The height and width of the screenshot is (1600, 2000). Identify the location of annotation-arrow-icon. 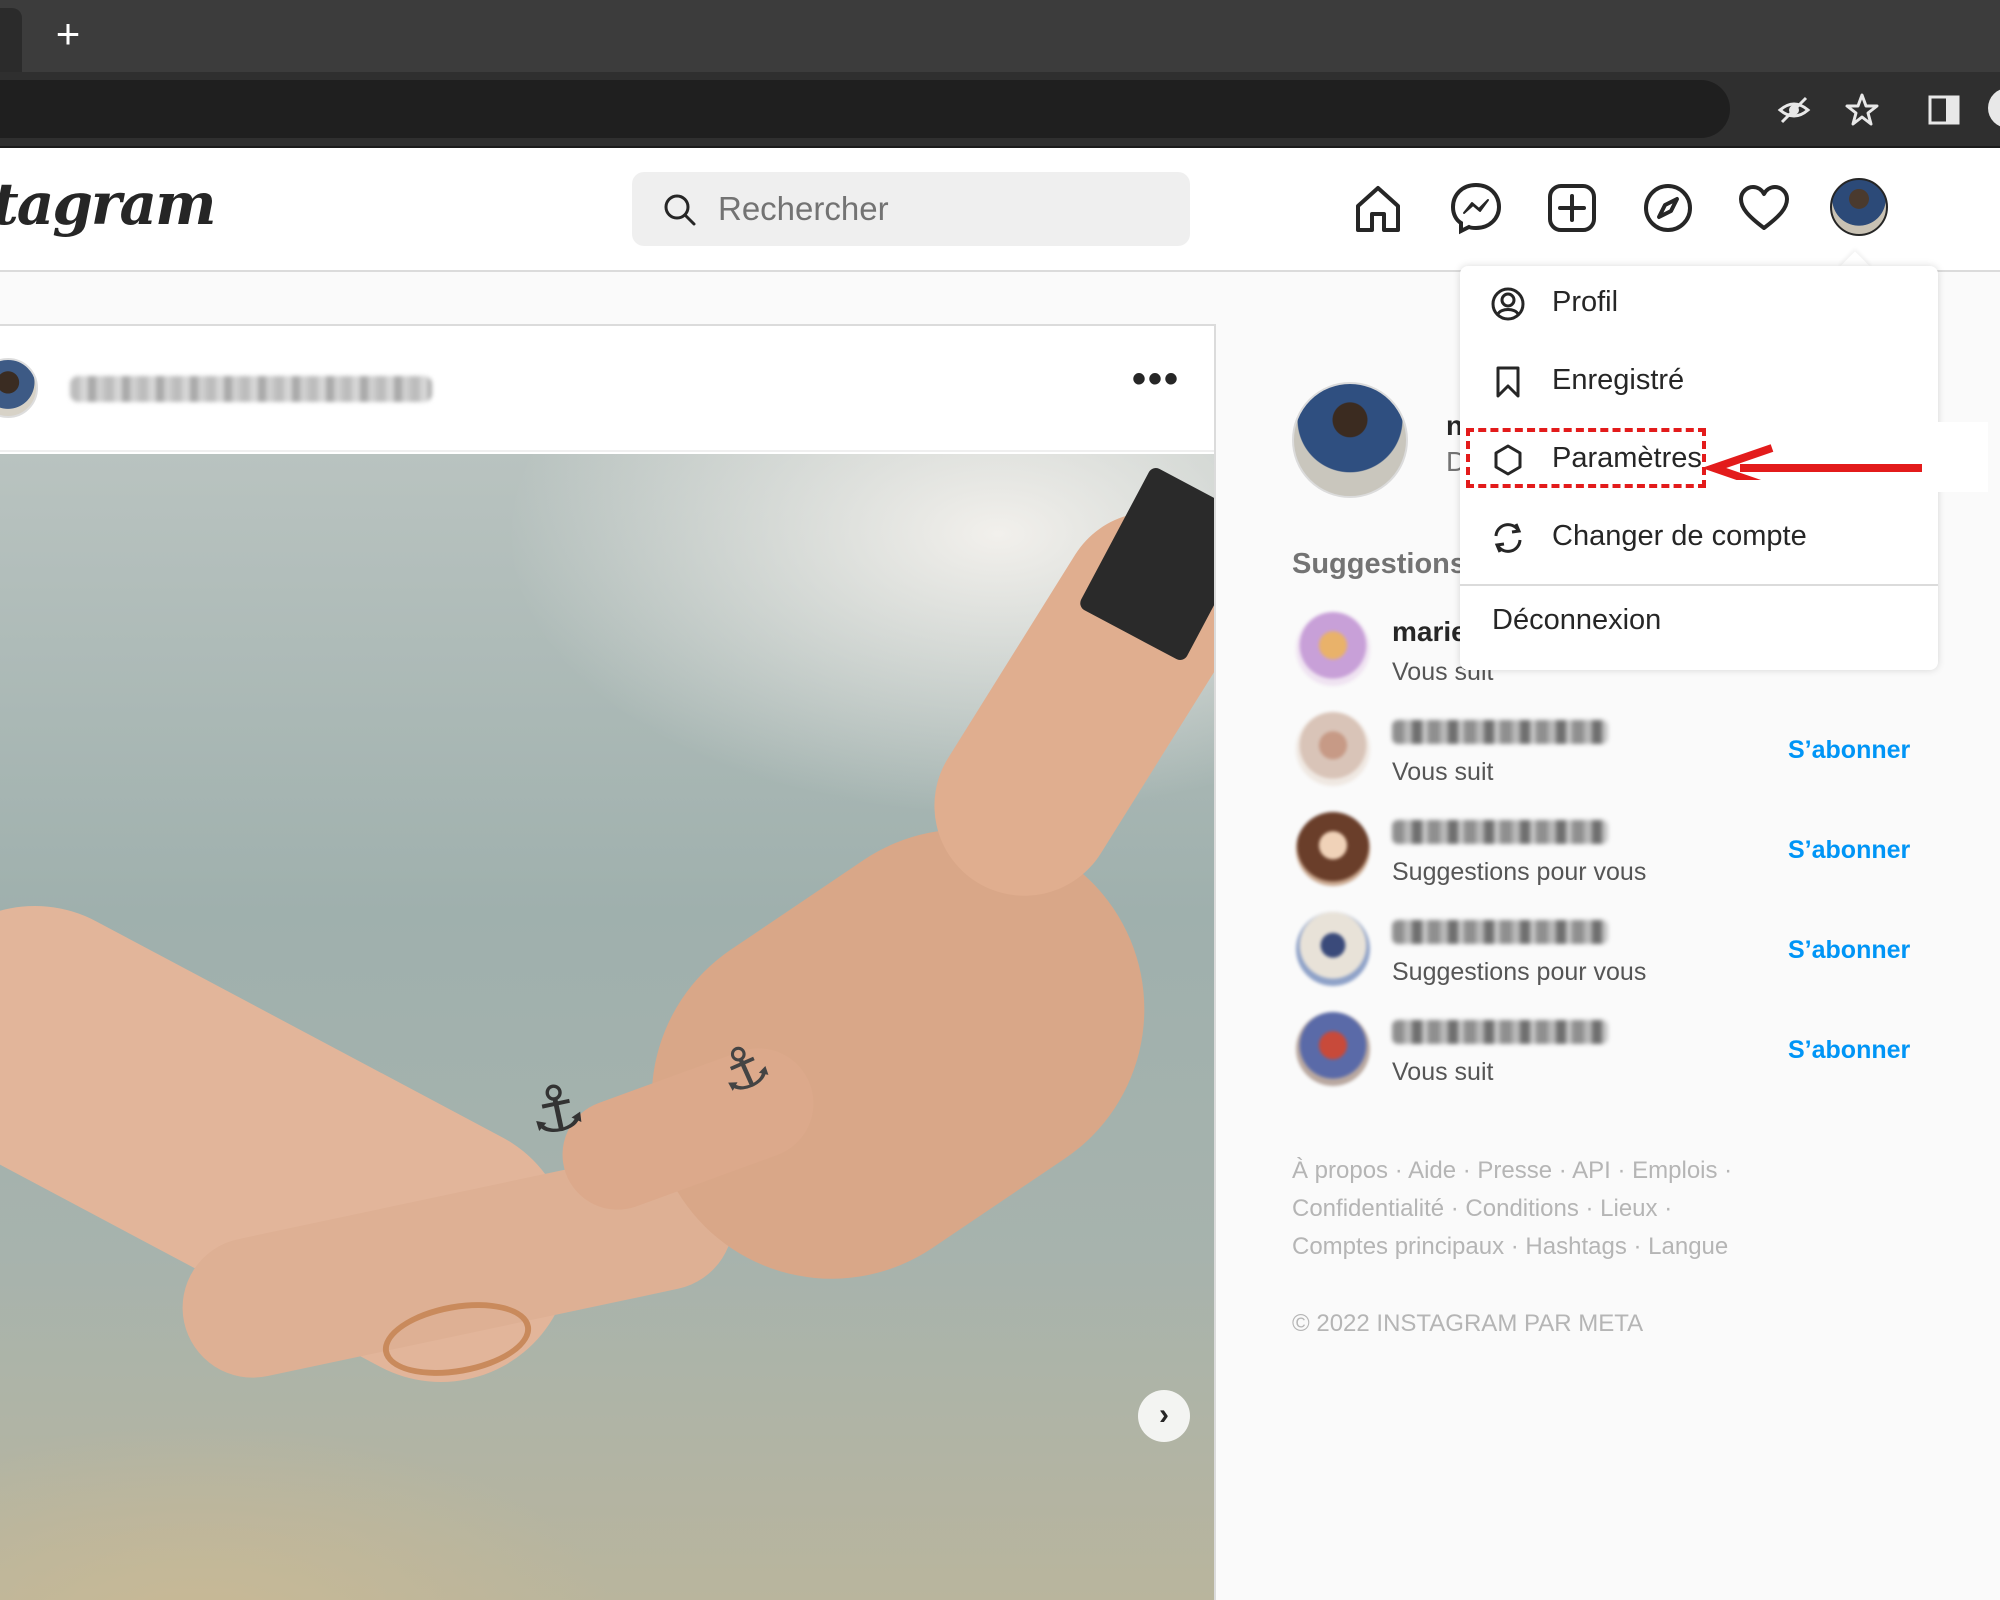
(1811, 462).